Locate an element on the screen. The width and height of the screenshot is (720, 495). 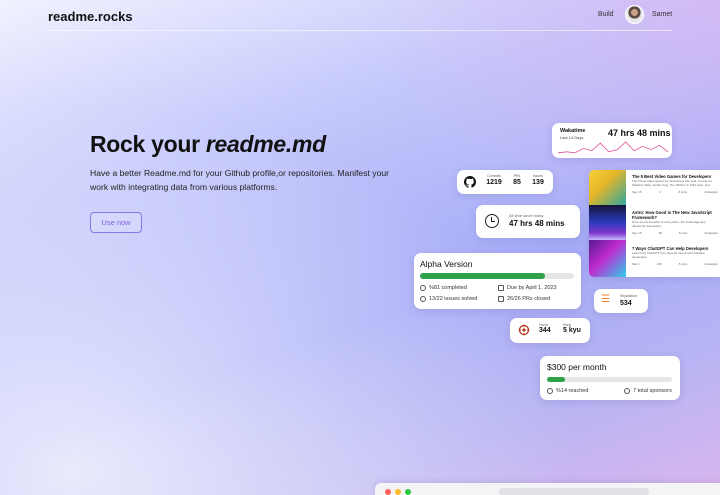
milestone-due: Due by April 1, 2023 is located at coordinates (527, 288).